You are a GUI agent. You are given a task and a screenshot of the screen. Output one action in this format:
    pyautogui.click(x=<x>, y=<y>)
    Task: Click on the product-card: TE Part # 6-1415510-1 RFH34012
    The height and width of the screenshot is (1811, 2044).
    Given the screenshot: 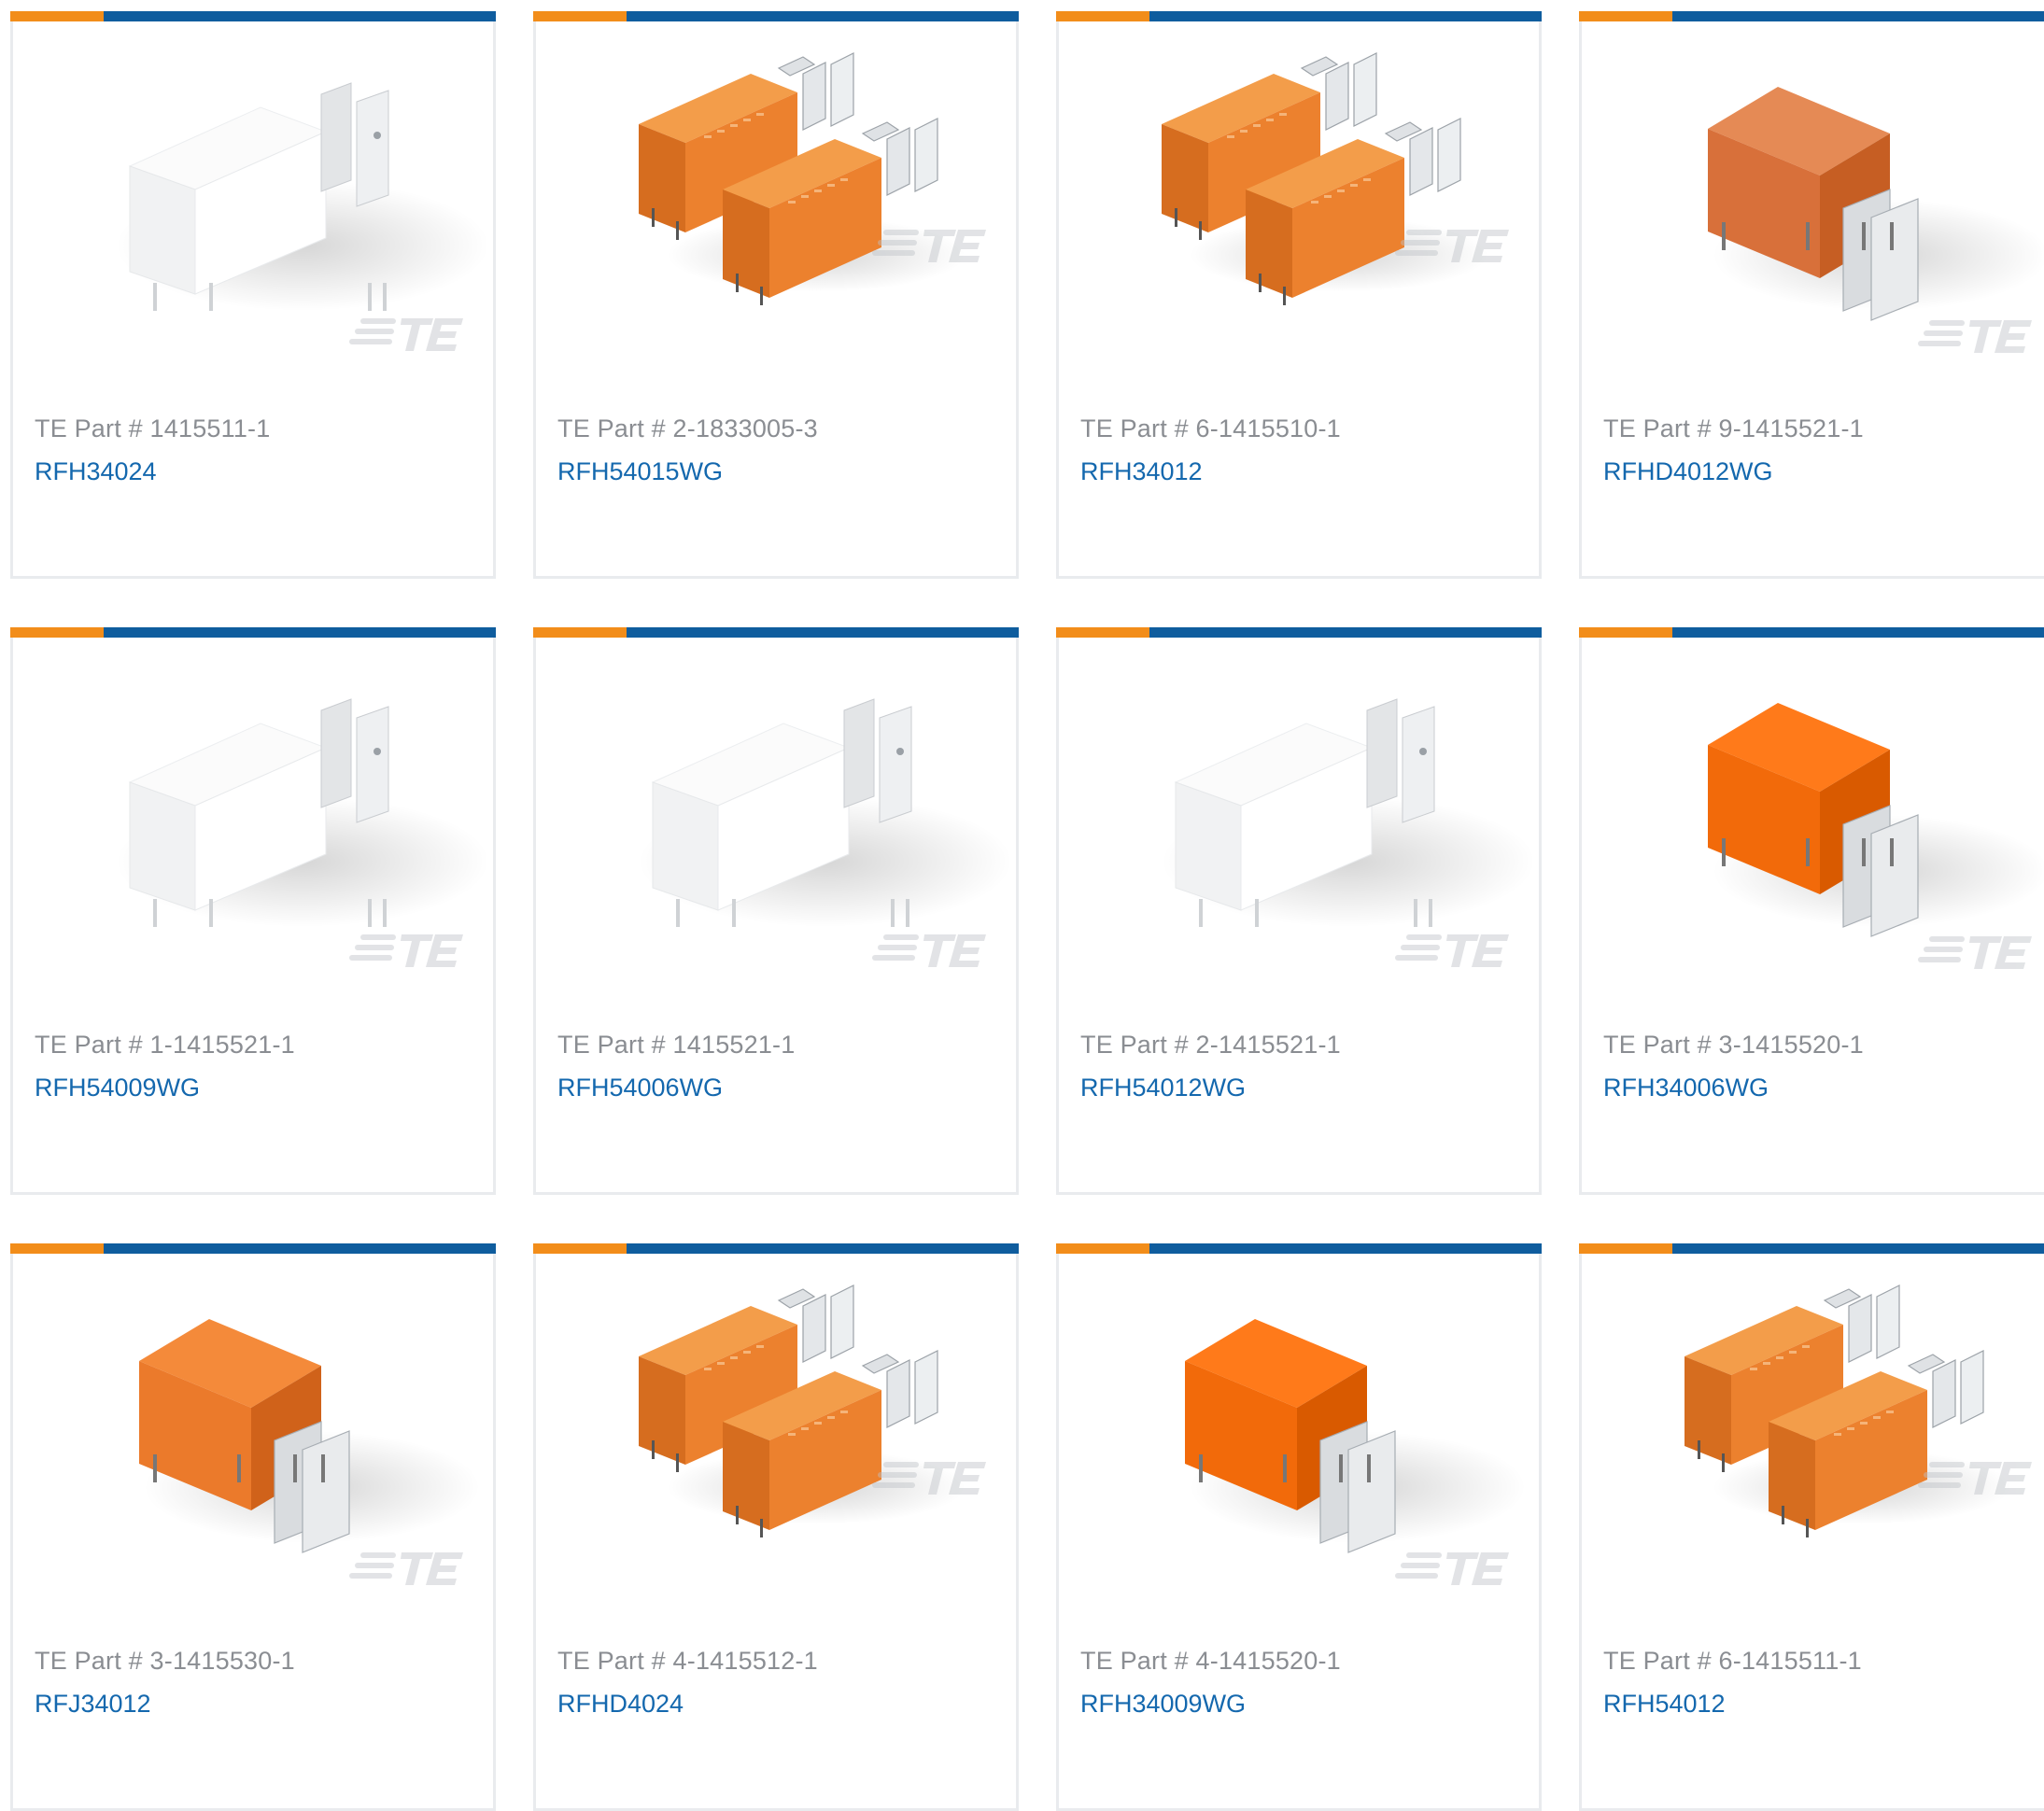 What is the action you would take?
    pyautogui.click(x=1299, y=295)
    